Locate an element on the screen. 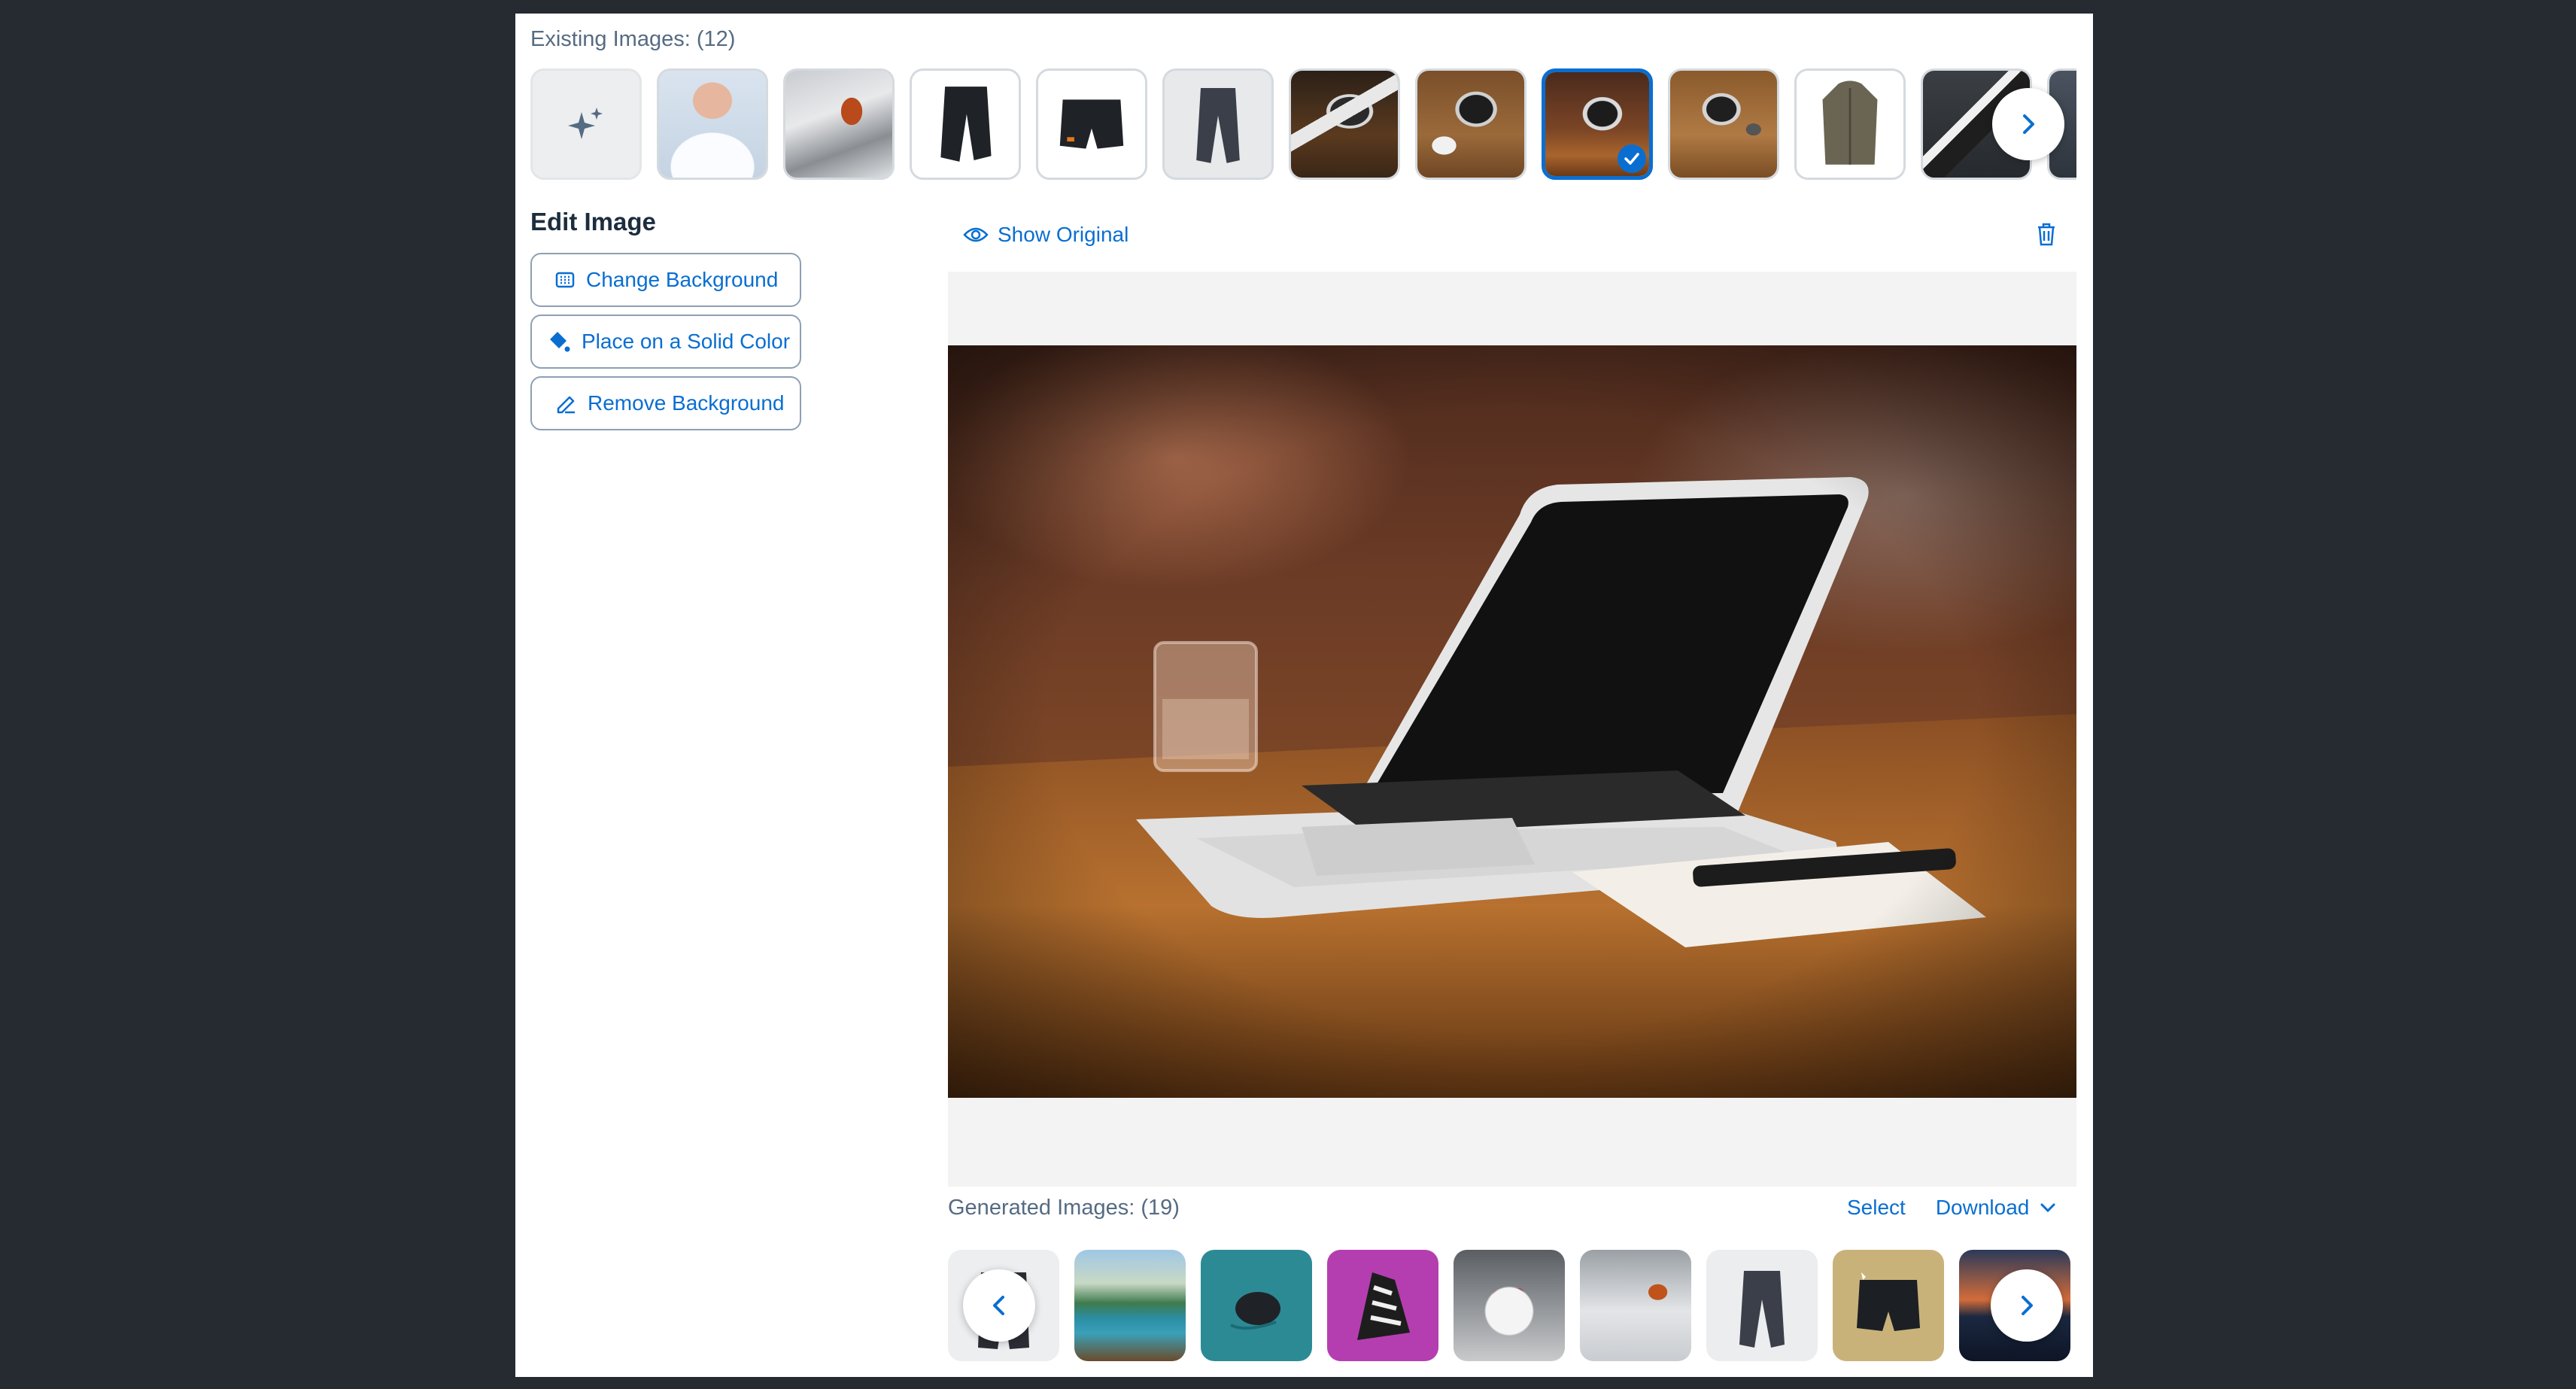 The image size is (2576, 1389). existing-thumb-joggers is located at coordinates (1218, 124).